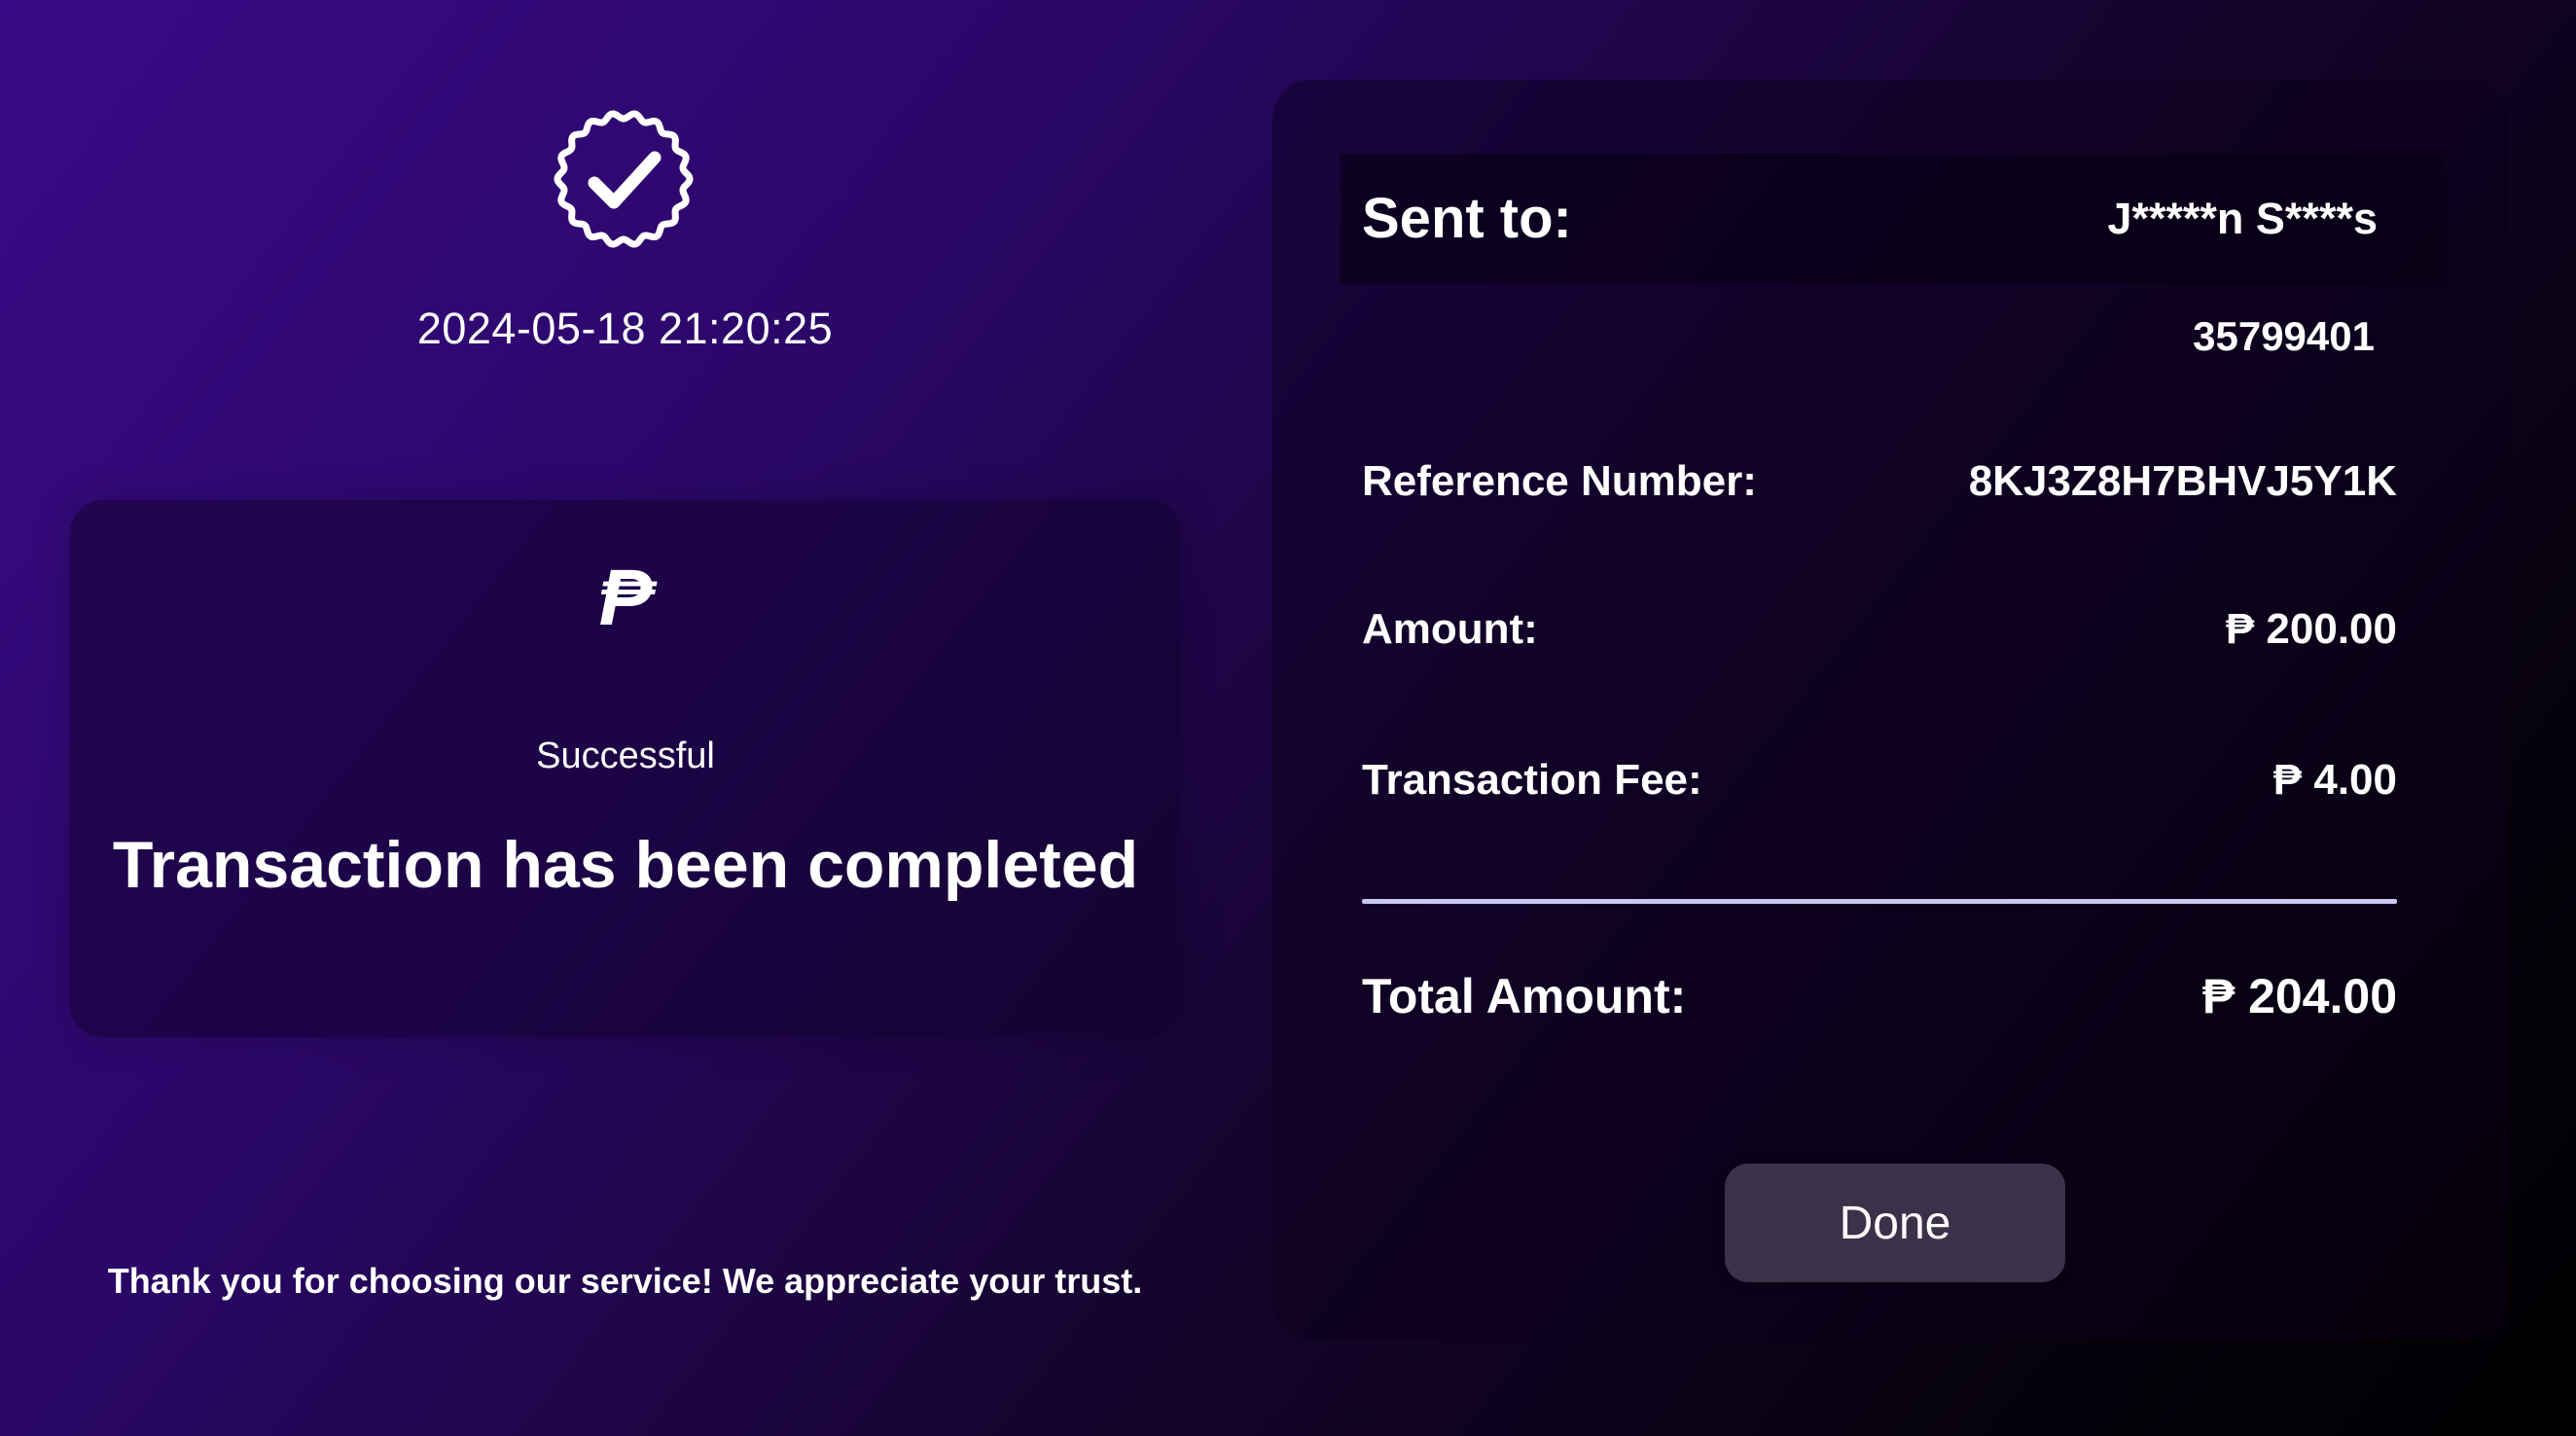  What do you see at coordinates (2284, 336) in the screenshot?
I see `recipient-account-number: 35799401` at bounding box center [2284, 336].